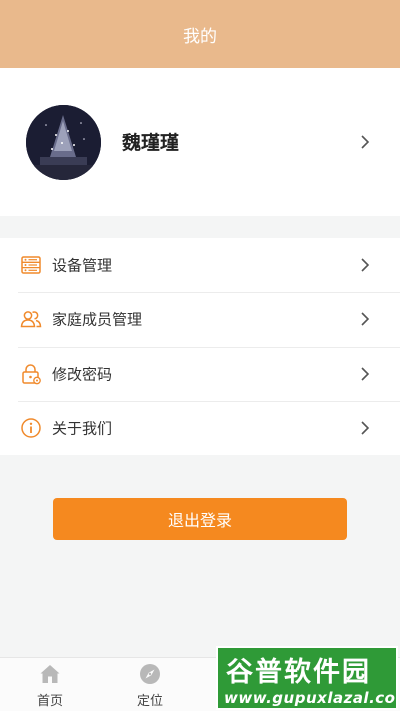 Image resolution: width=400 pixels, height=711 pixels. What do you see at coordinates (311, 698) in the screenshot?
I see `watermark-url: www.gupuxlazal.com` at bounding box center [311, 698].